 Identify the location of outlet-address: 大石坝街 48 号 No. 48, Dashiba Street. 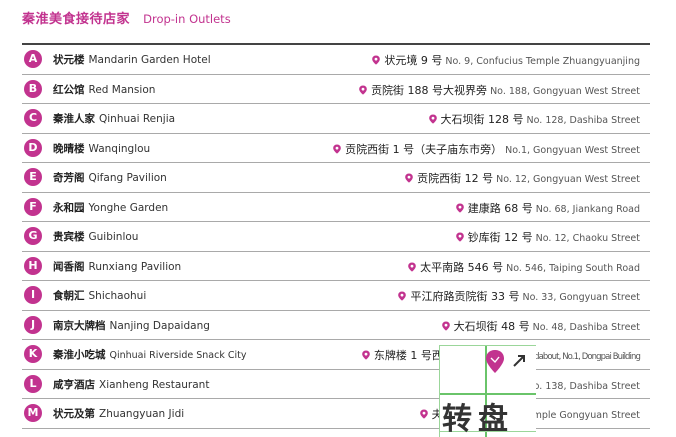
(540, 326).